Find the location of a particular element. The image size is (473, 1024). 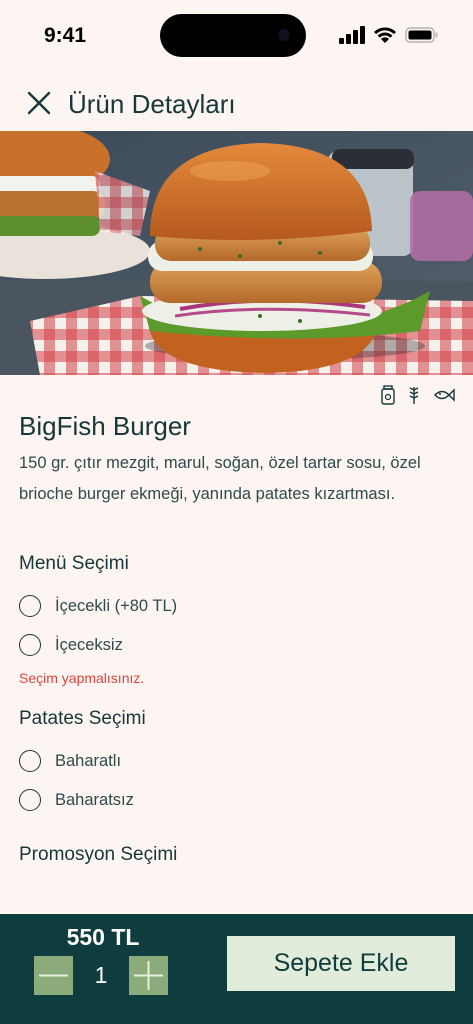

option-label: İçeceksiz is located at coordinates (89, 644).